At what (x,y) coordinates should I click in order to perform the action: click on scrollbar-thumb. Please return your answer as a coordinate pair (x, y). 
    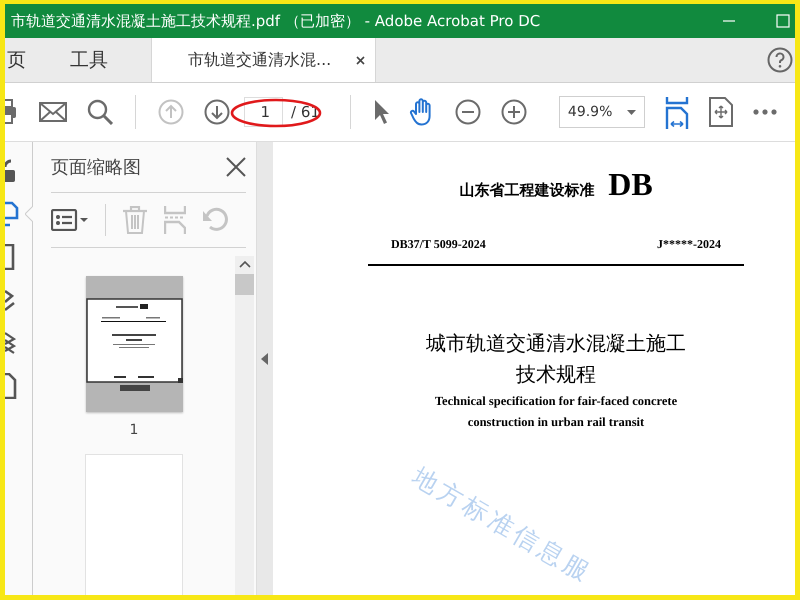
    Looking at the image, I should click on (244, 284).